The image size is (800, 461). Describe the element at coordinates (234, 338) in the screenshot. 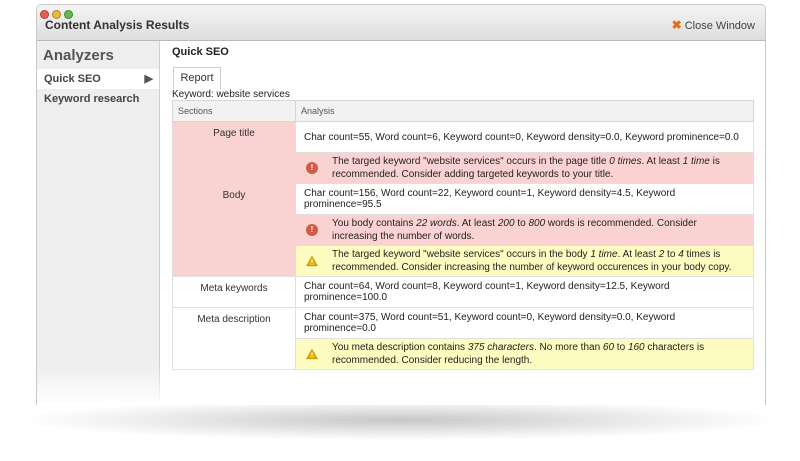

I see `section-name-cell: Meta description` at that location.